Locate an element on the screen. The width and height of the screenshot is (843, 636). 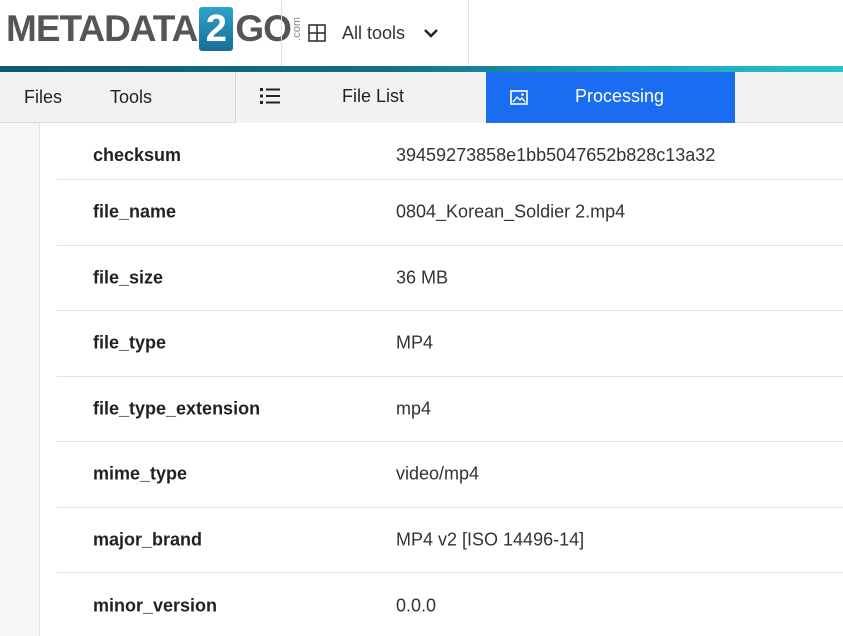
table-row: mime_type video/mp4 is located at coordinates (450, 475).